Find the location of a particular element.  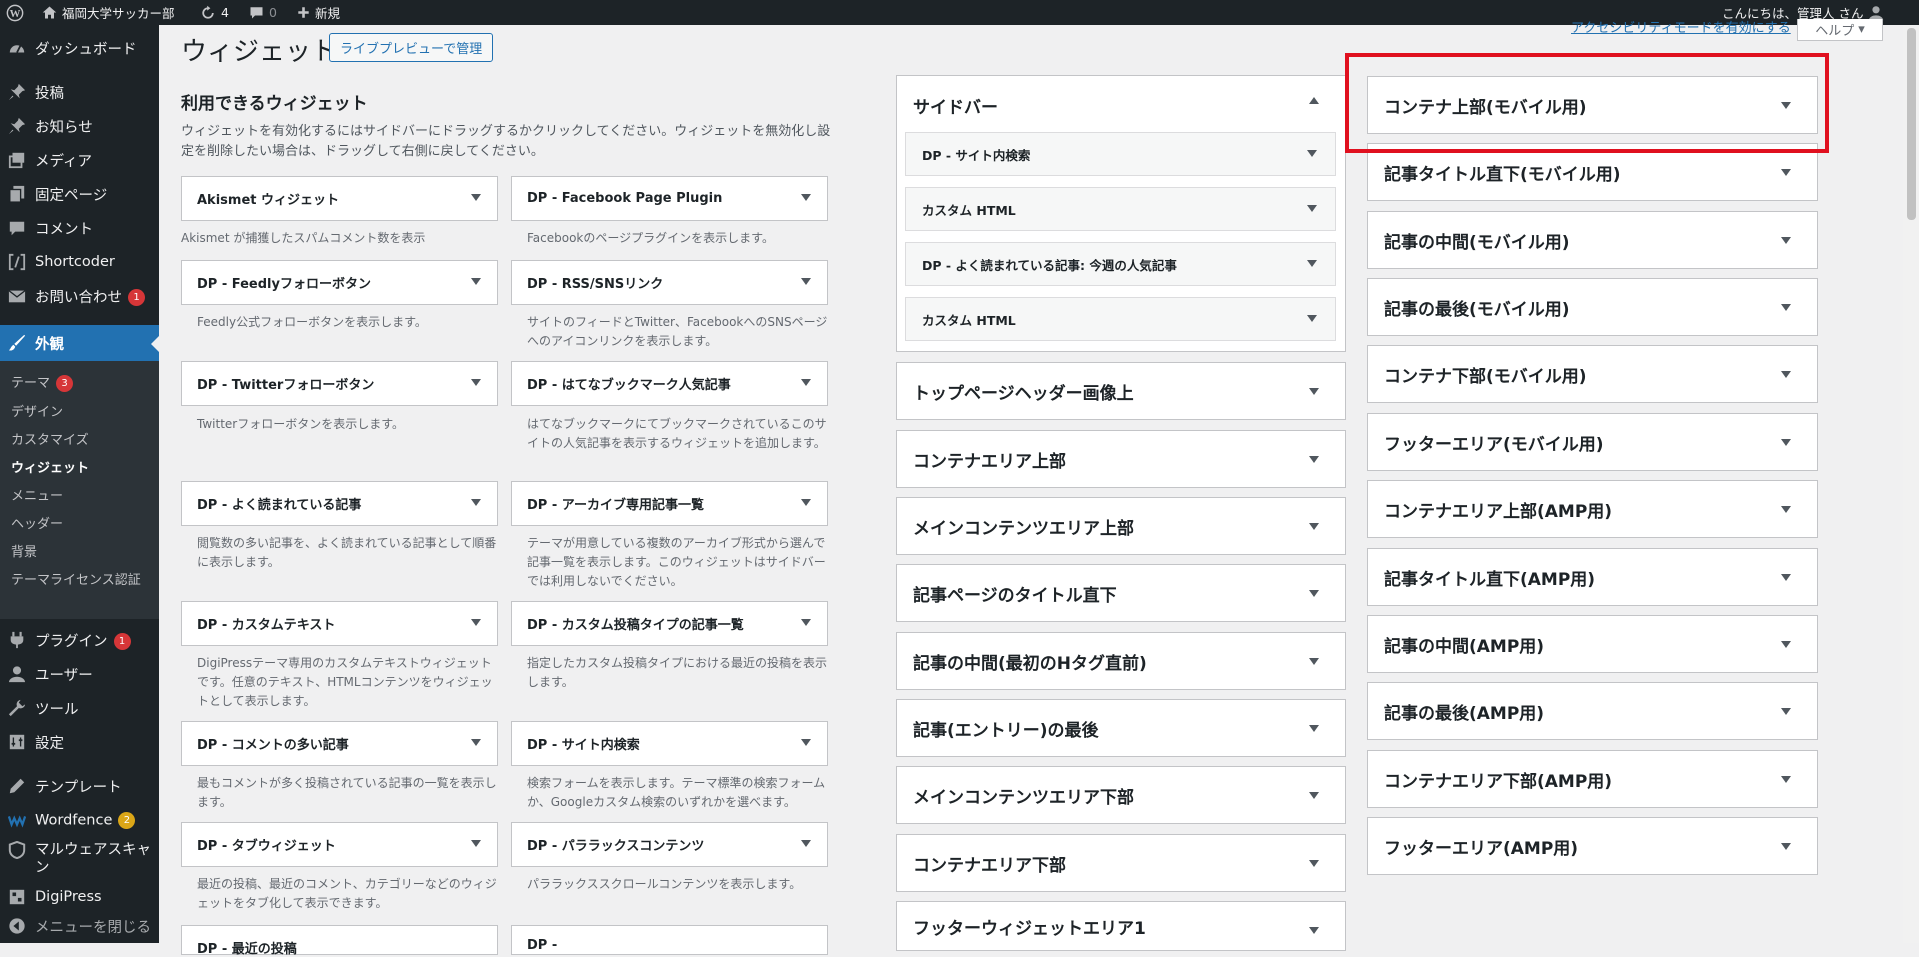

menu-tools: ツール is located at coordinates (79, 708).